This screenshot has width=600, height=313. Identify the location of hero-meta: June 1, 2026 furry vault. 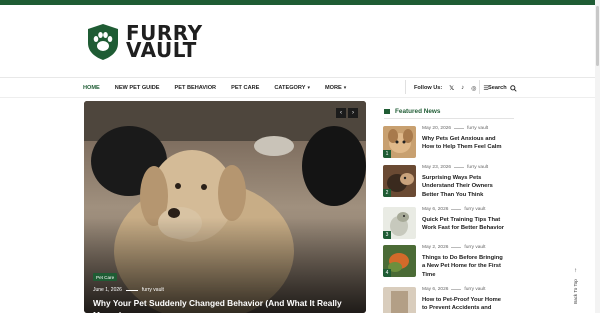
(128, 290).